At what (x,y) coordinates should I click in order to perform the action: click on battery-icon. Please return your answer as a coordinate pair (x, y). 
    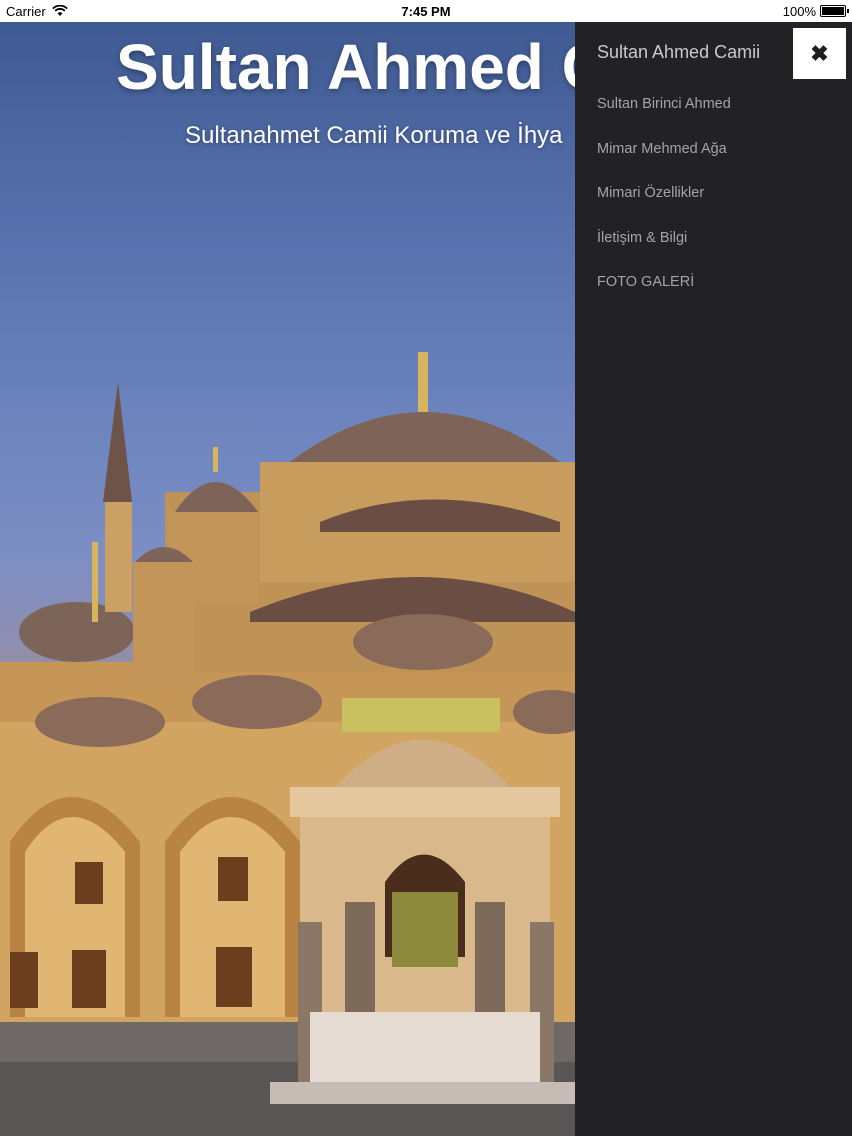
    Looking at the image, I should click on (834, 11).